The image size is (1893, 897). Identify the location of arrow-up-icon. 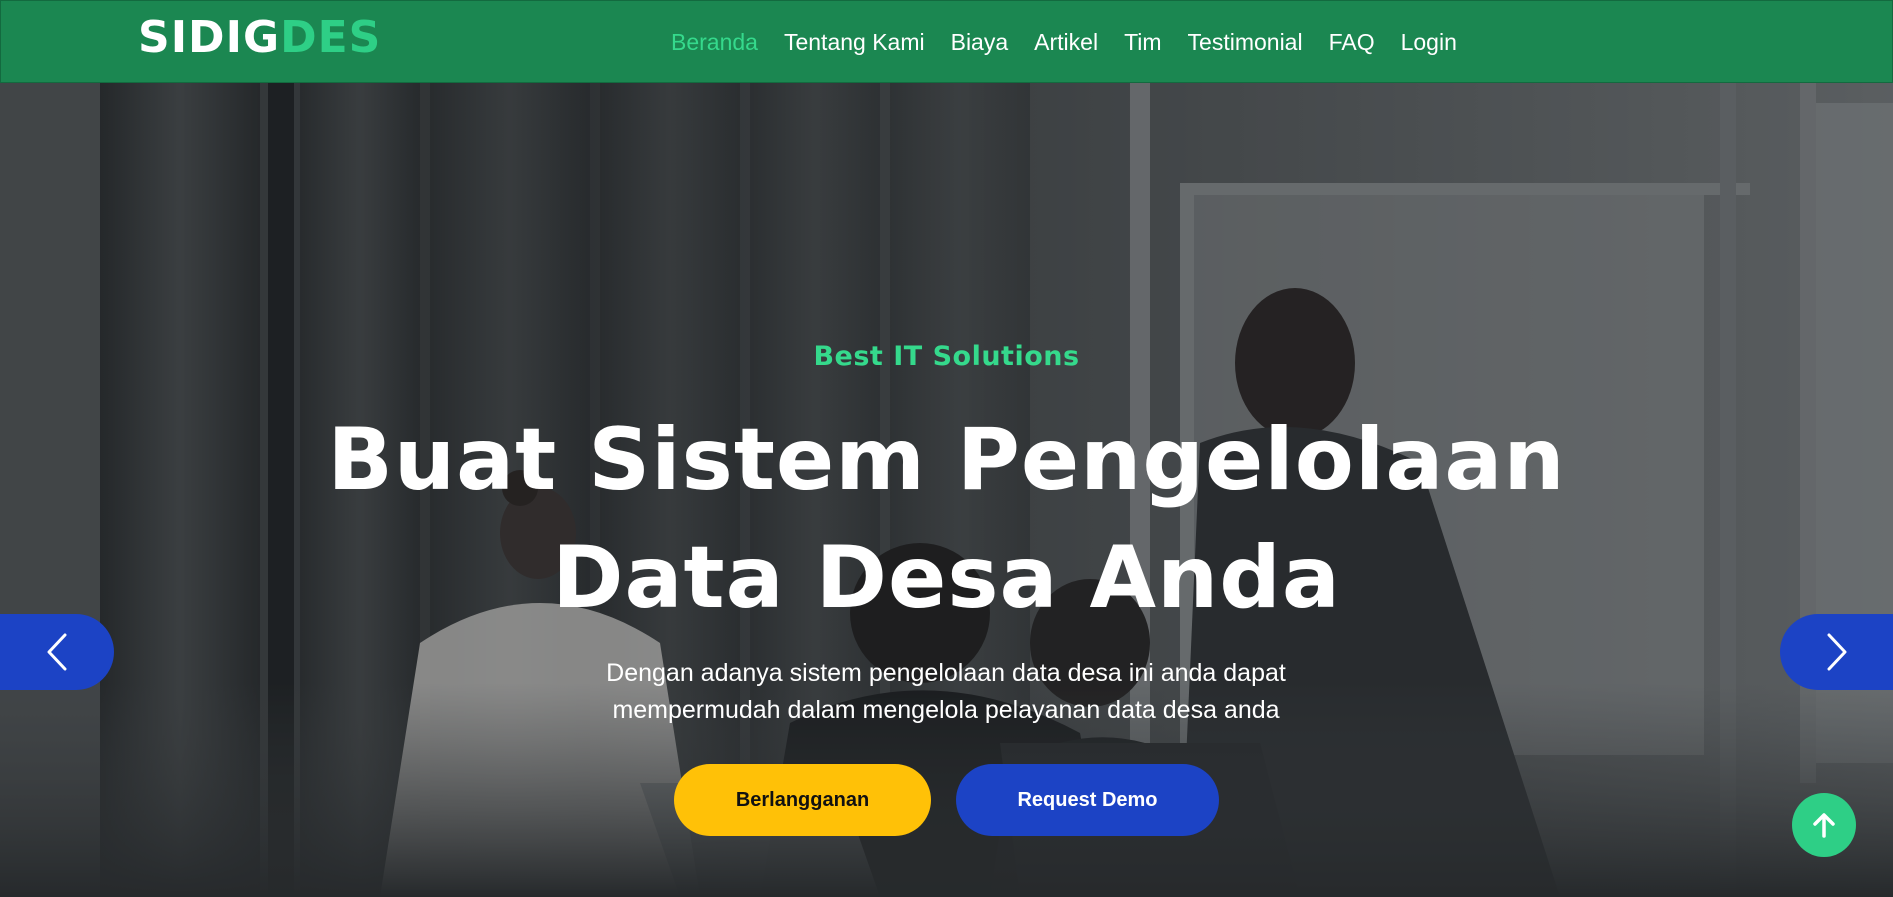
(1824, 825).